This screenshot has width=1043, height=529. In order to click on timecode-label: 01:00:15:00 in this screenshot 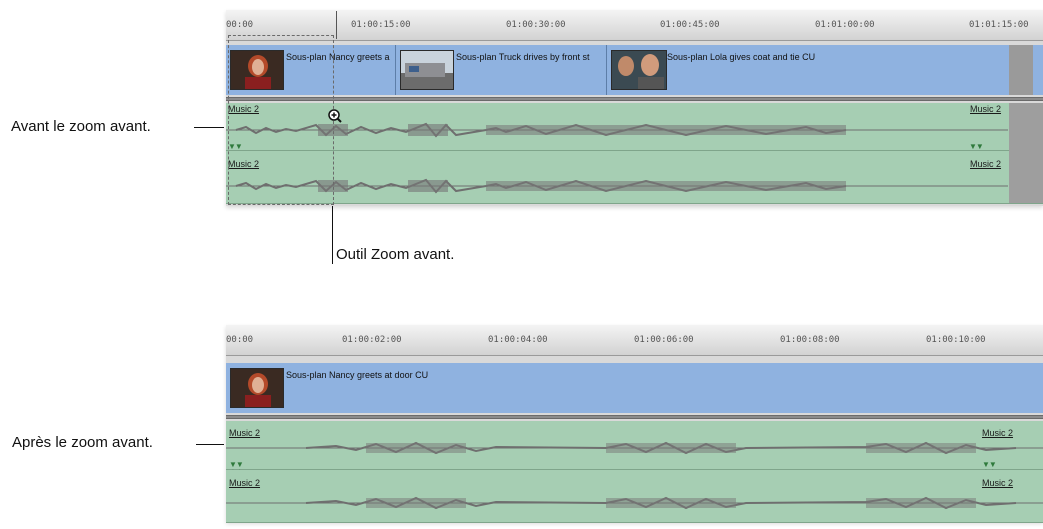, I will do `click(381, 25)`.